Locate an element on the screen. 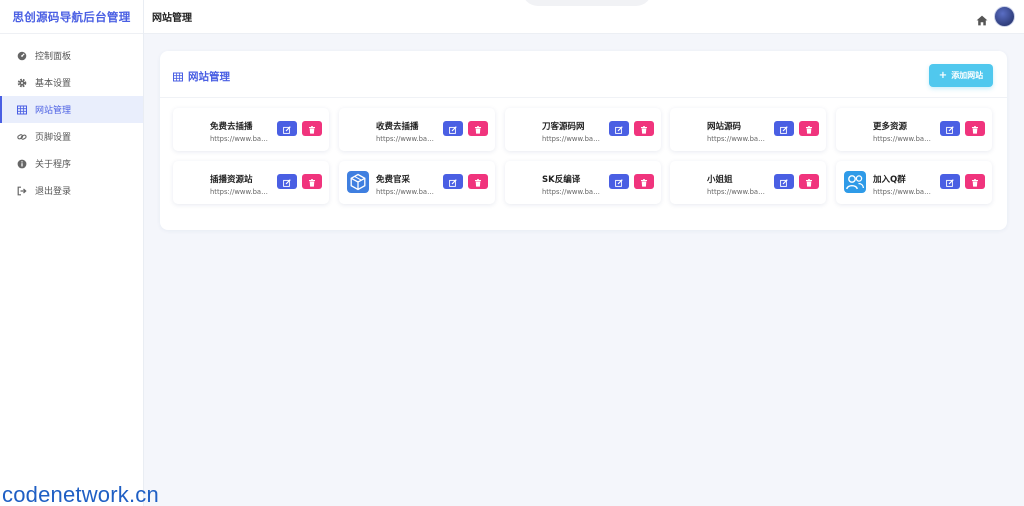  site-card: 小姐姐 https://www.baidu.com is located at coordinates (748, 182).